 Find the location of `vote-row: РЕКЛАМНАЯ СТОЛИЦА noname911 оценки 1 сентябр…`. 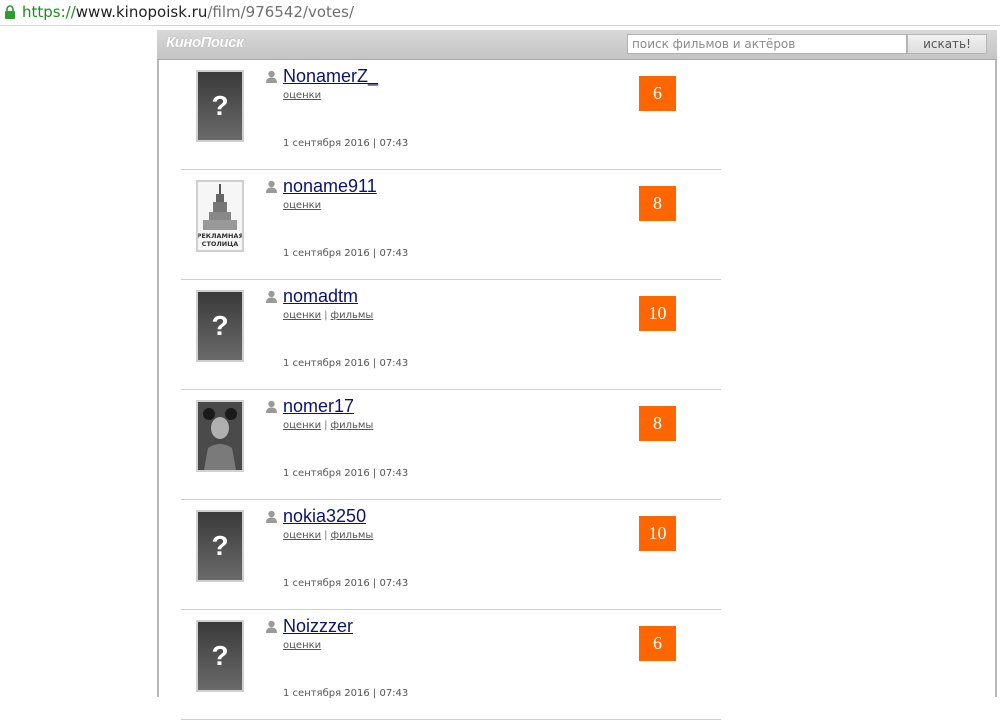

vote-row: РЕКЛАМНАЯ СТОЛИЦА noname911 оценки 1 сентябр… is located at coordinates (451, 225).